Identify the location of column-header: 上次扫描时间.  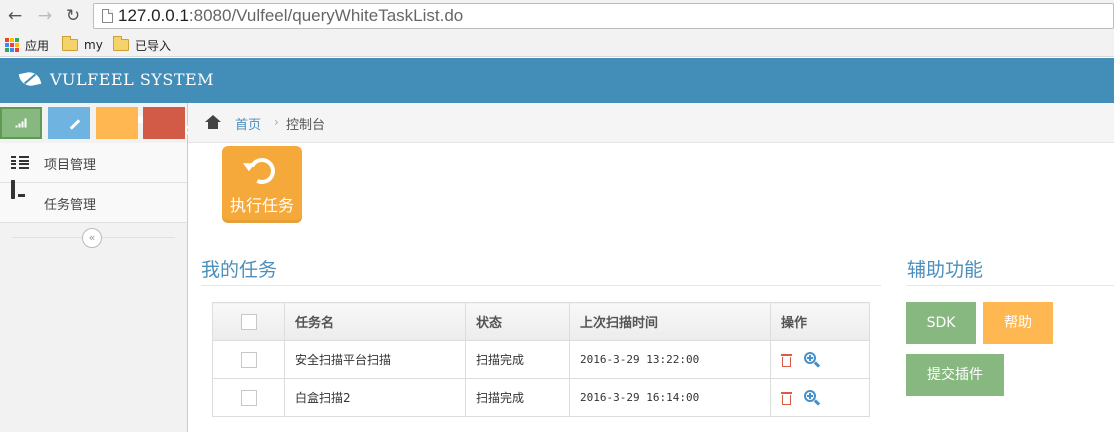
(670, 321).